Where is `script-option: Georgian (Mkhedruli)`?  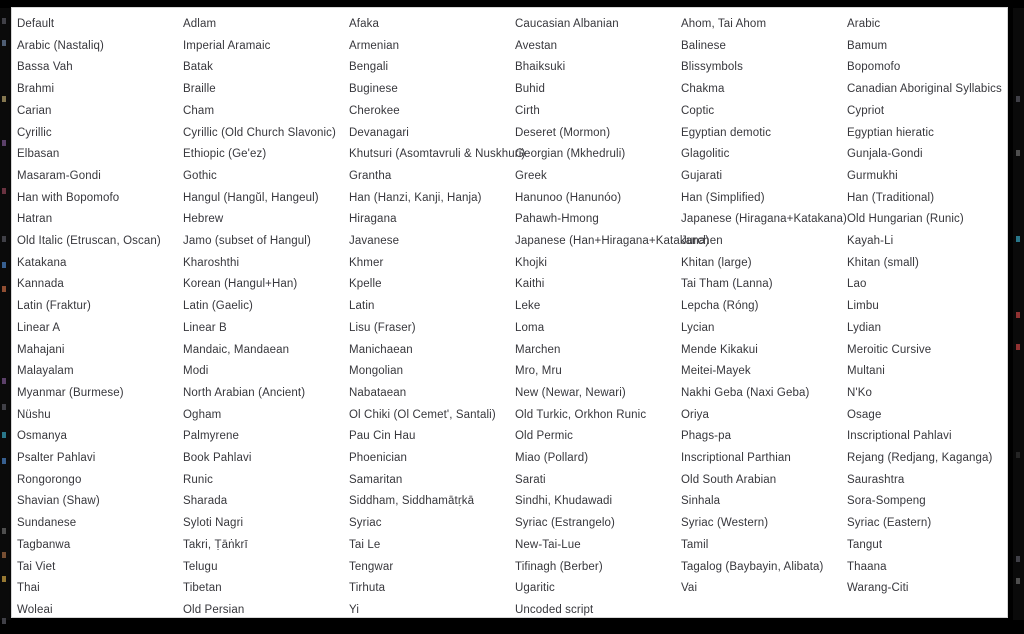
script-option: Georgian (Mkhedruli) is located at coordinates (572, 154).